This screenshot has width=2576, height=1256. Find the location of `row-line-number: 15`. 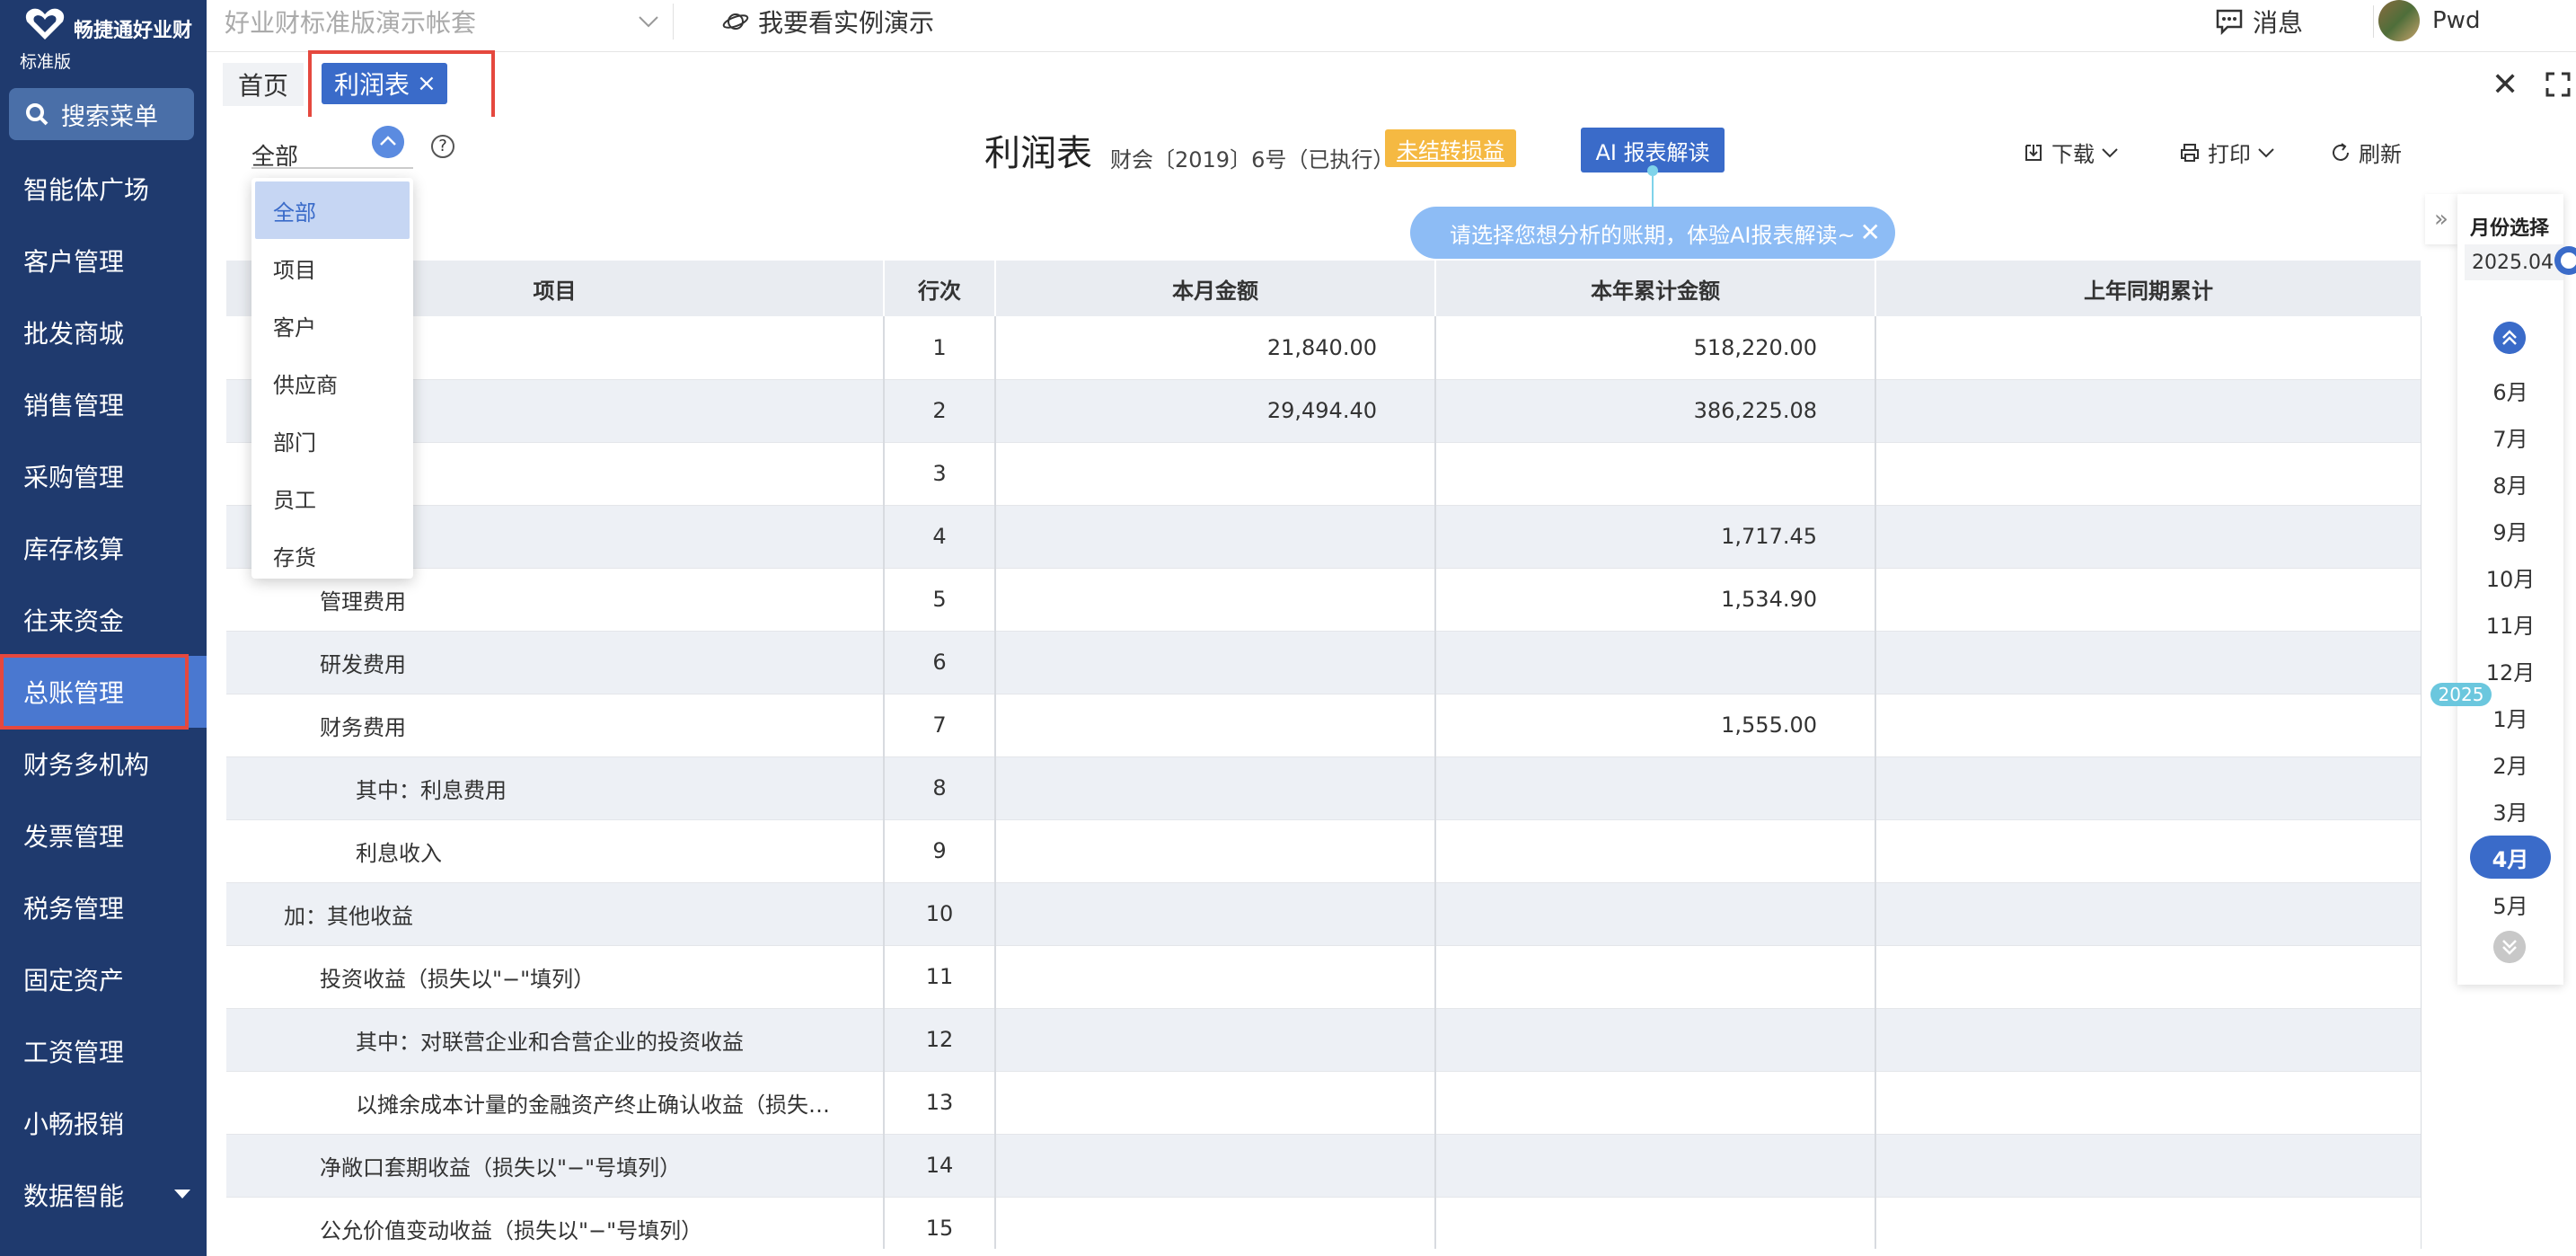

row-line-number: 15 is located at coordinates (940, 1223).